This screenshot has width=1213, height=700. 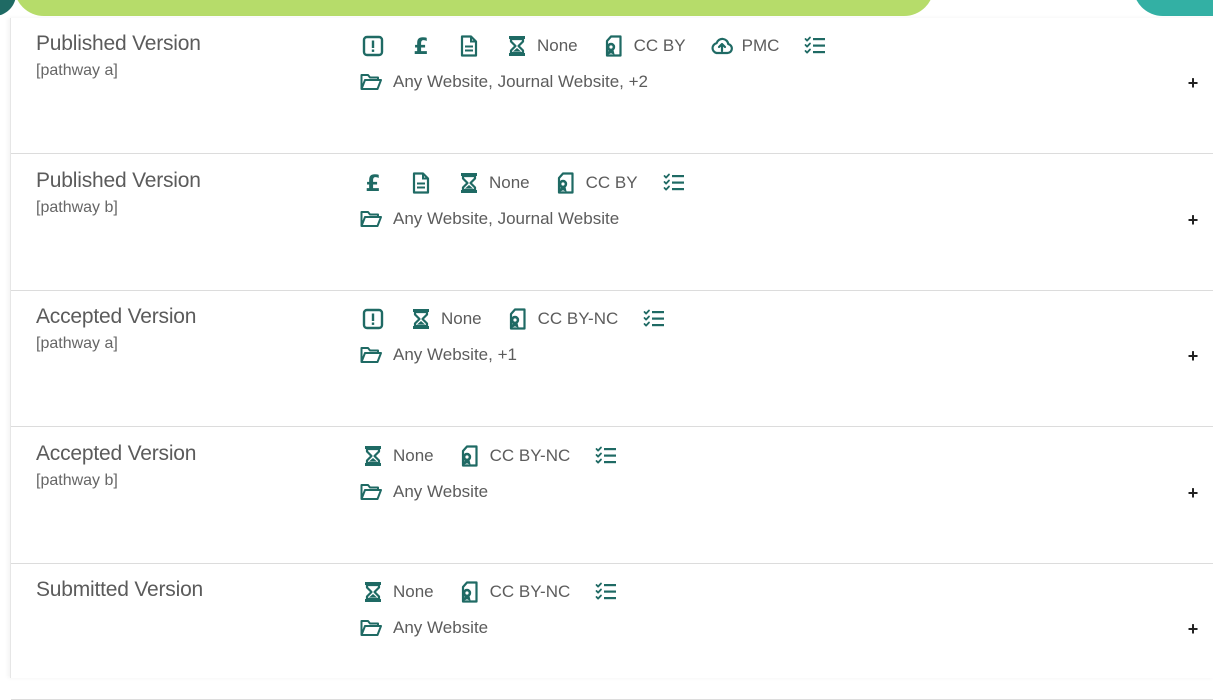 What do you see at coordinates (506, 218) in the screenshot?
I see `locations-label: Any Website, Journal Website` at bounding box center [506, 218].